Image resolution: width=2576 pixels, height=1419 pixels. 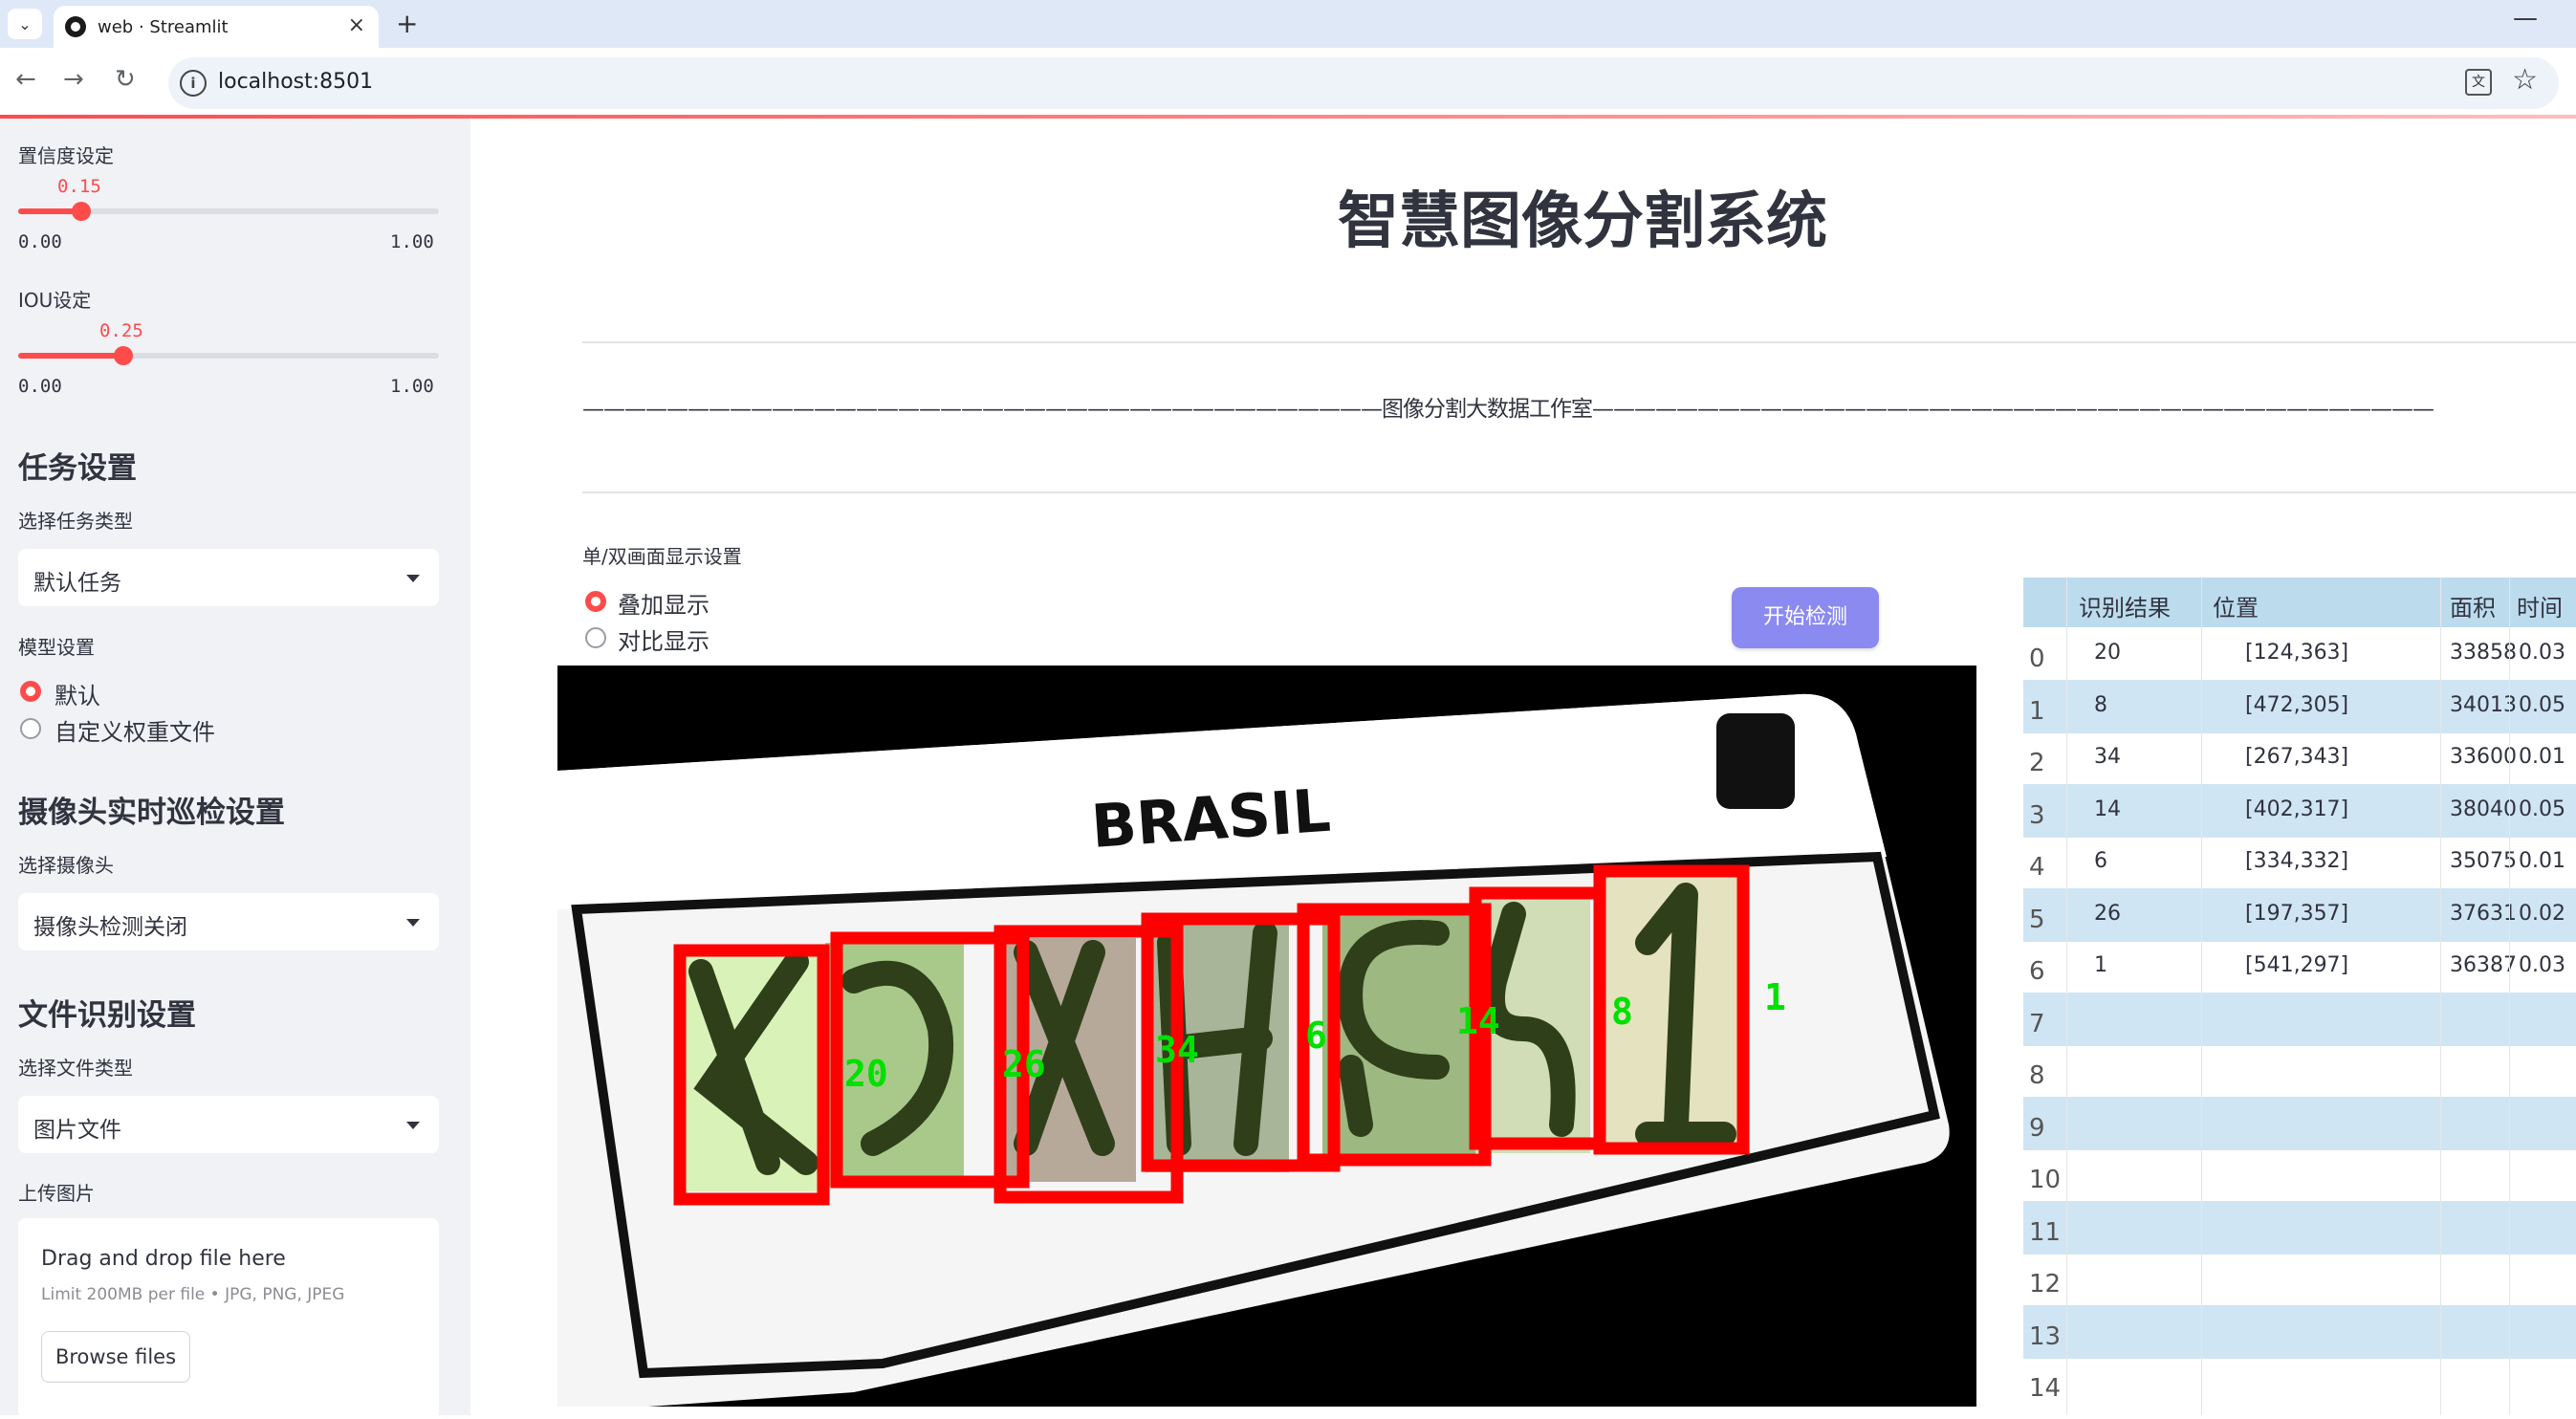 I want to click on address-bar: i localhost:8501 文 ☆, so click(x=1363, y=83).